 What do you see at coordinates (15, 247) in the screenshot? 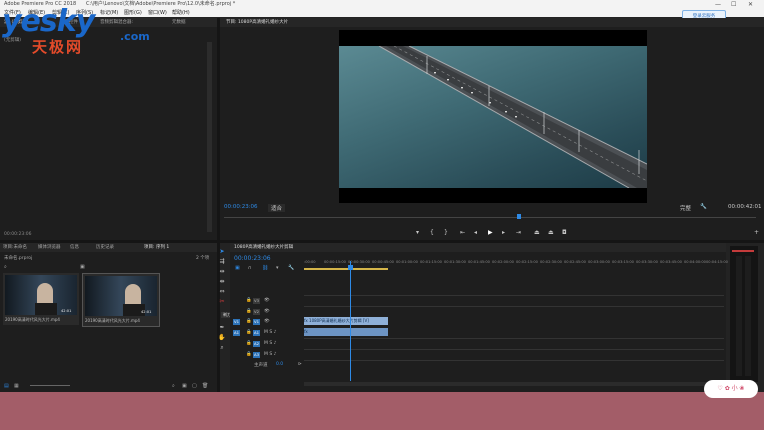
I see `tab-project: 项目:未命名` at bounding box center [15, 247].